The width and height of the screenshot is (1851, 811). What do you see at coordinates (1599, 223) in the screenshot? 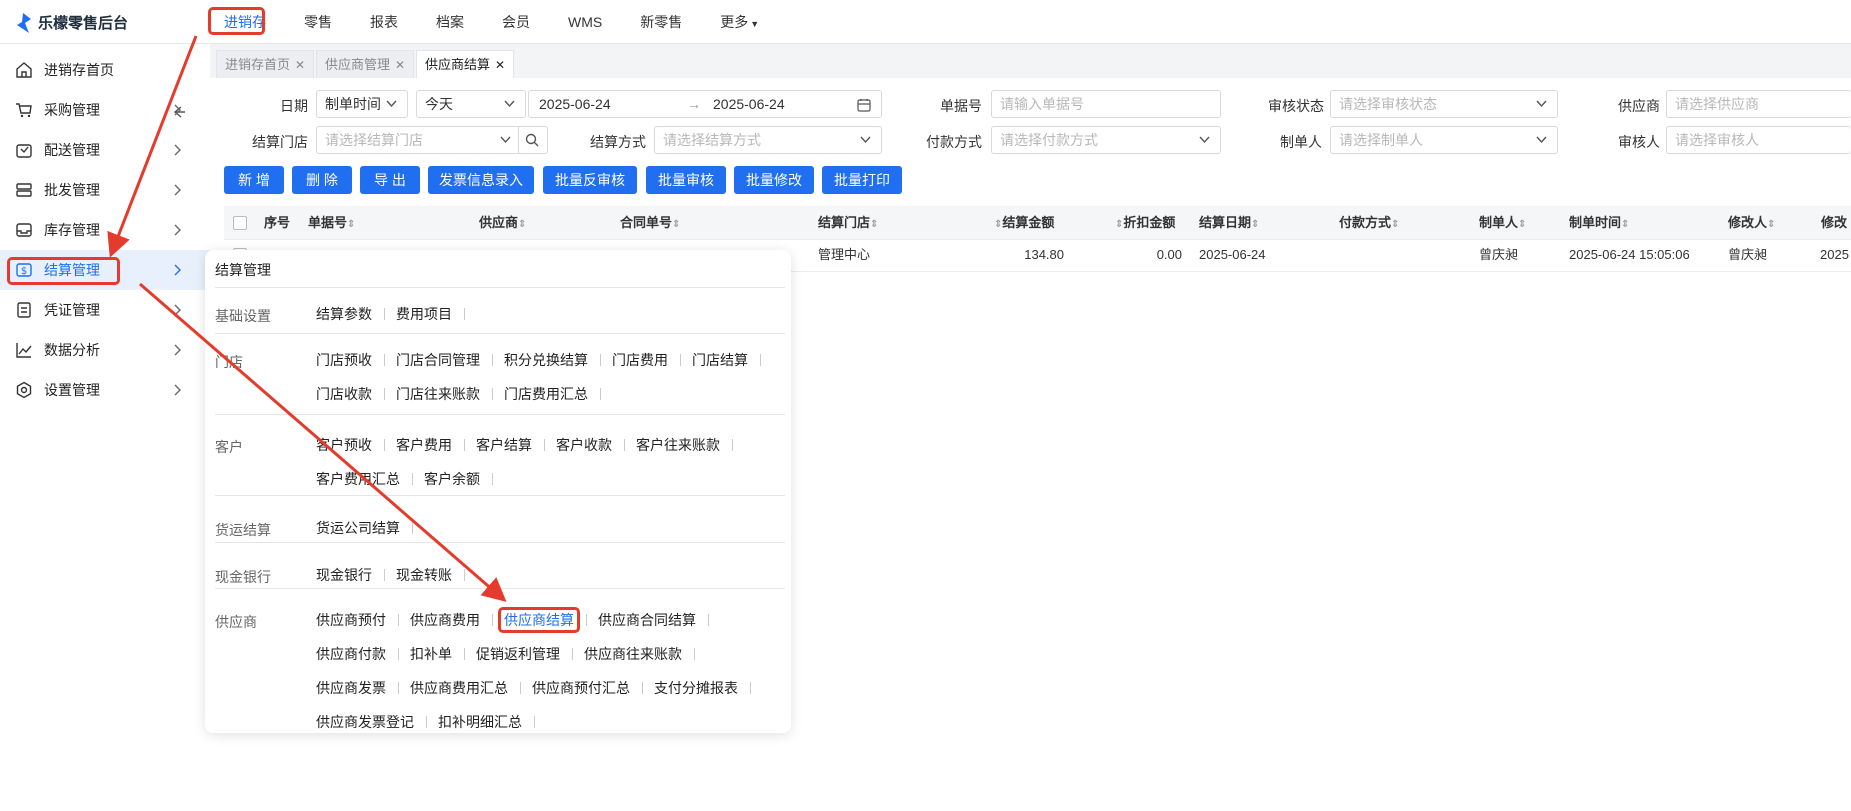
I see `col-make-time: 制单时间⇕` at bounding box center [1599, 223].